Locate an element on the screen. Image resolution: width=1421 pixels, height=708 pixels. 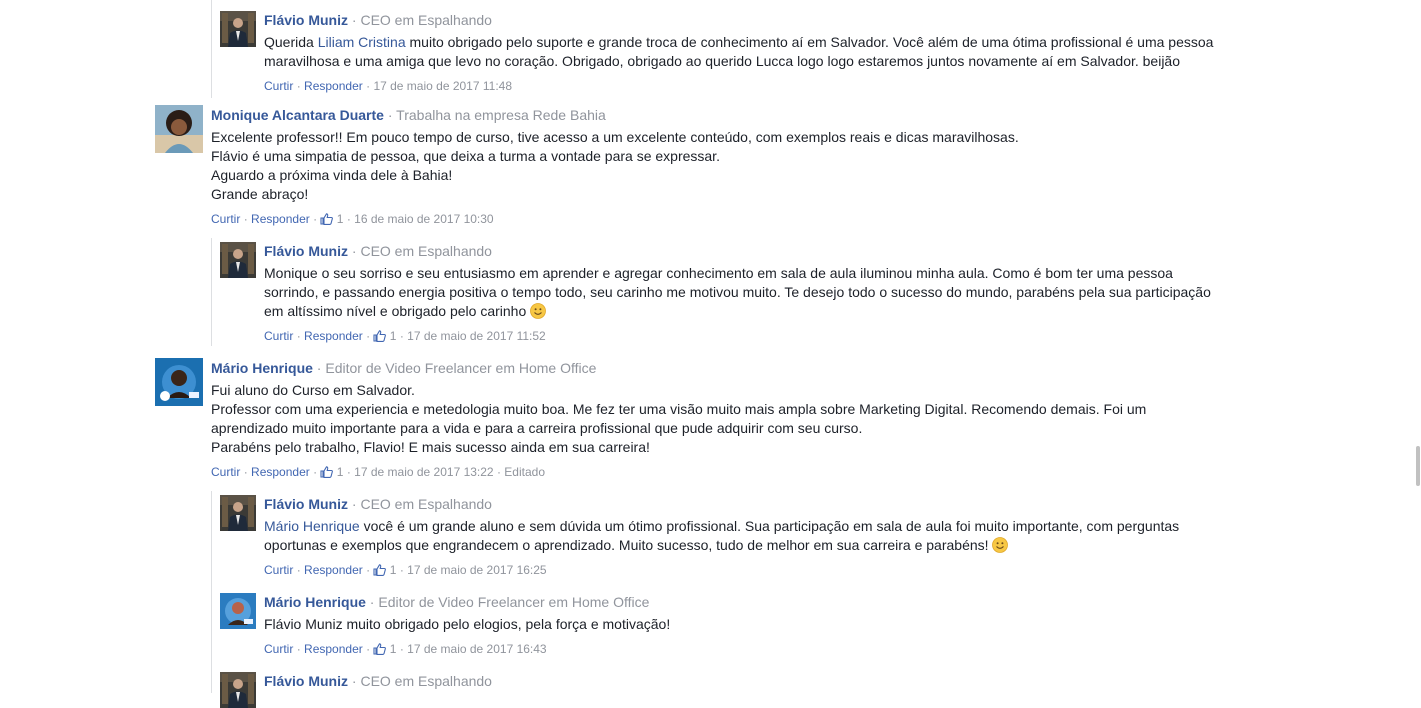
comment-text: Grande abraço! is located at coordinates (260, 194).